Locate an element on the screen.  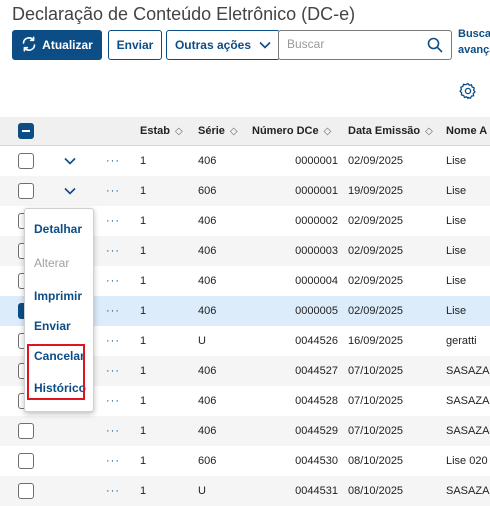
column-header-label: Série is located at coordinates (211, 131).